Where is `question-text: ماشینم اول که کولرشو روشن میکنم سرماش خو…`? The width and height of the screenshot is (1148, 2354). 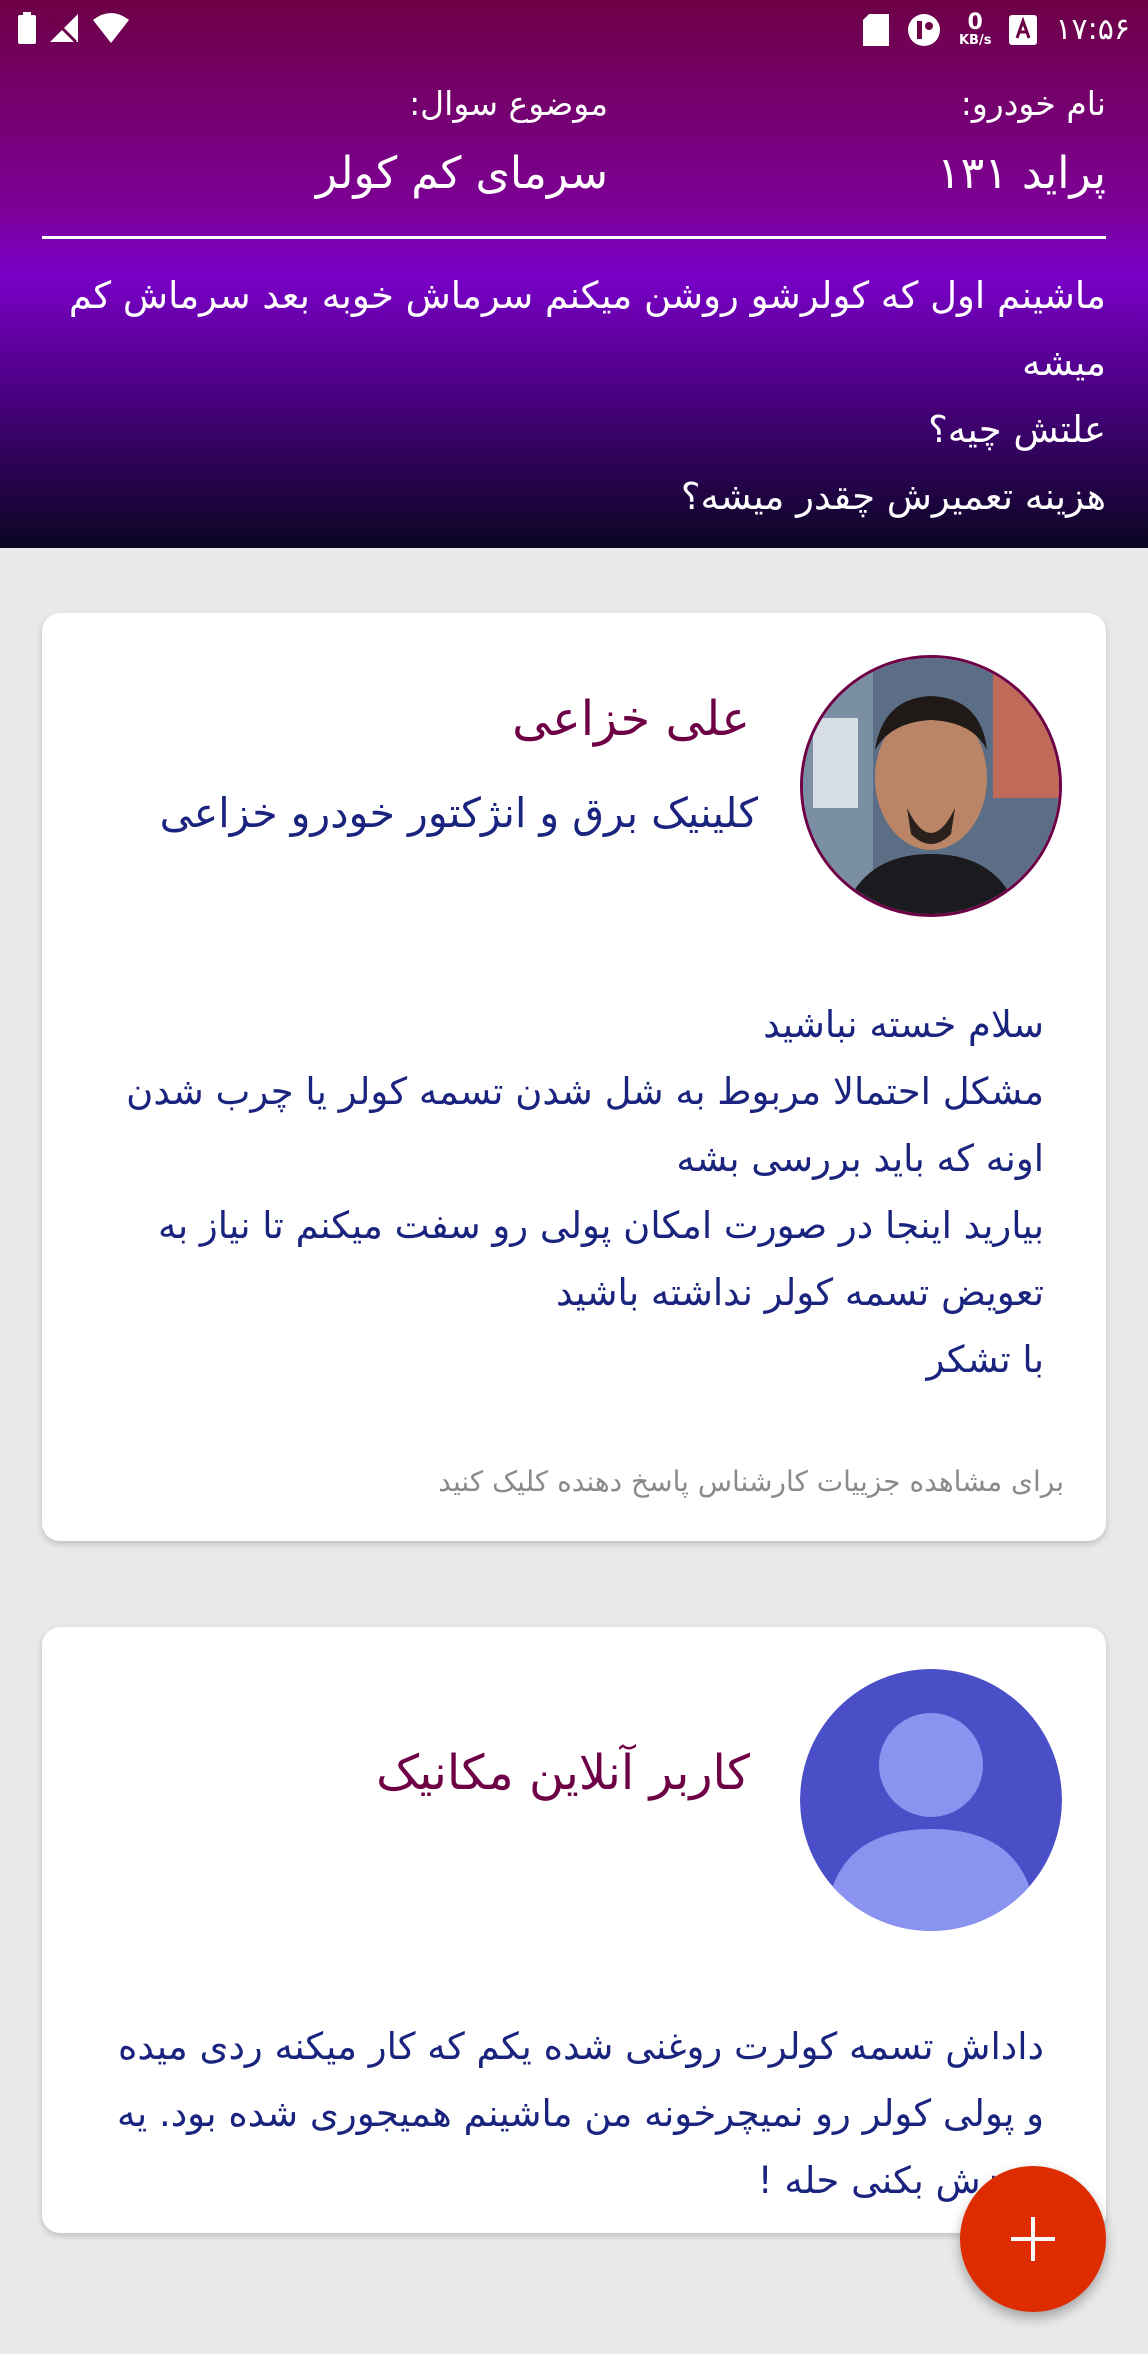
question-text: ماشینم اول که کولرشو روشن میکنم سرماش خو… is located at coordinates (573, 396).